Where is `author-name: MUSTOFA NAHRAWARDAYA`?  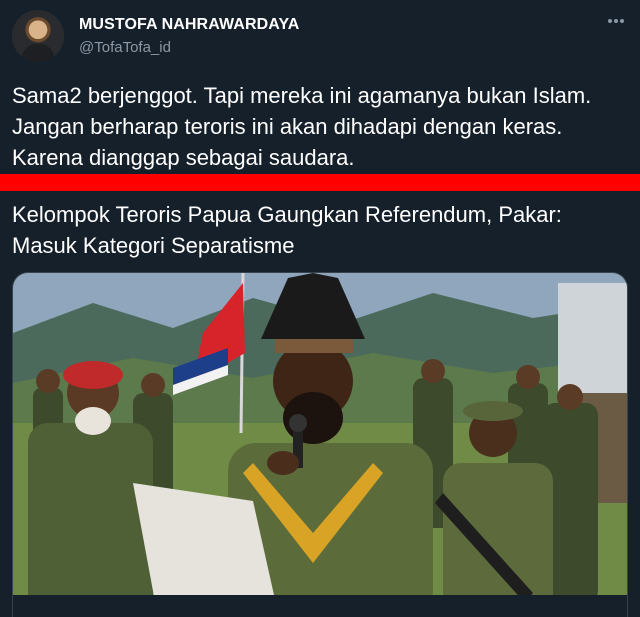
author-name: MUSTOFA NAHRAWARDAYA is located at coordinates (189, 25).